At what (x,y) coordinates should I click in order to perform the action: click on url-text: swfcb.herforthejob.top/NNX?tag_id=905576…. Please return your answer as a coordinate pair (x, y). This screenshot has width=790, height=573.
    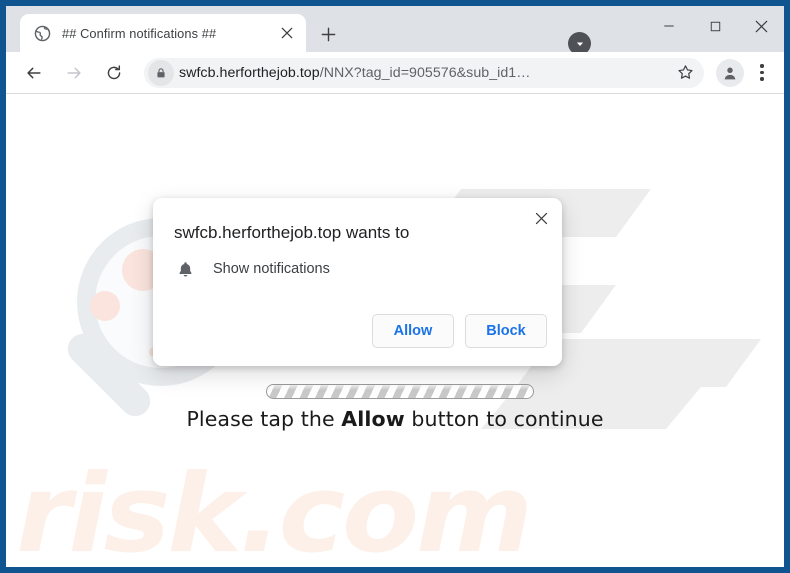
    Looking at the image, I should click on (425, 73).